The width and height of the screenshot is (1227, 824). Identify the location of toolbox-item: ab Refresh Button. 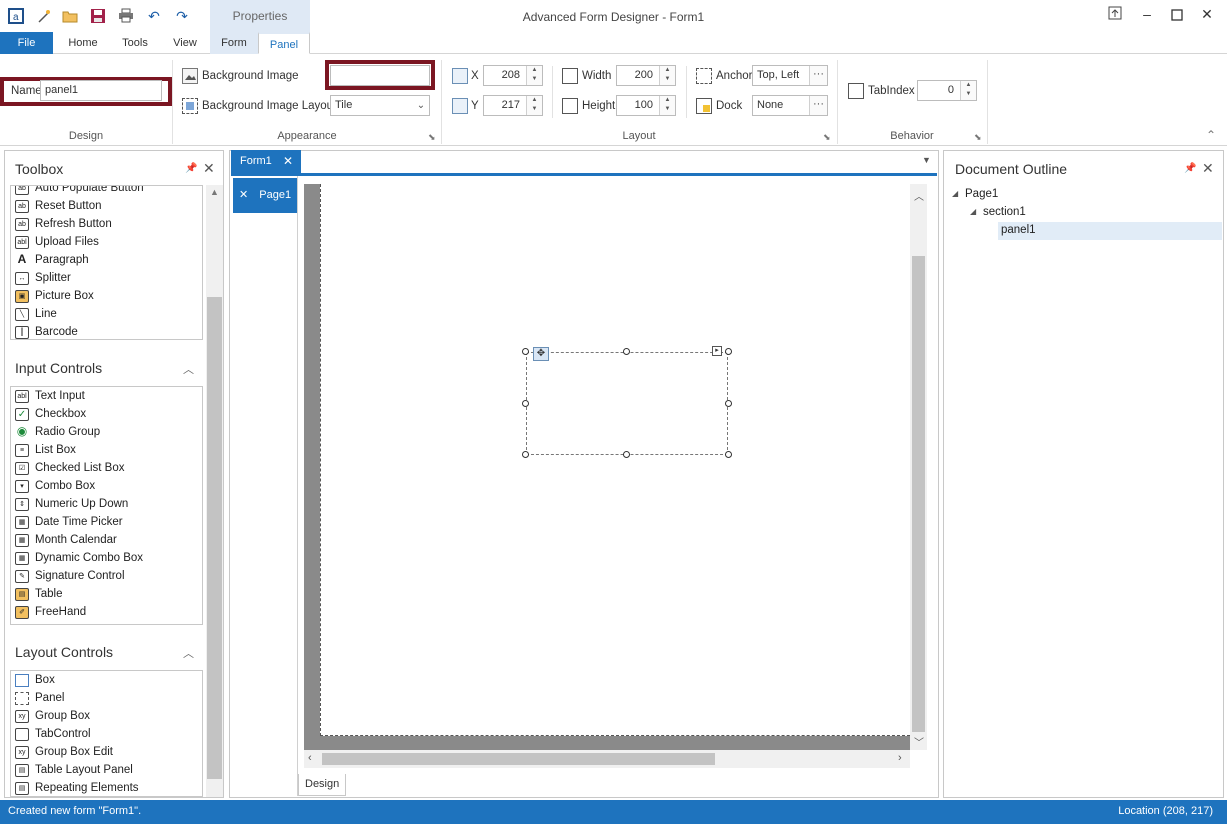
(106, 225).